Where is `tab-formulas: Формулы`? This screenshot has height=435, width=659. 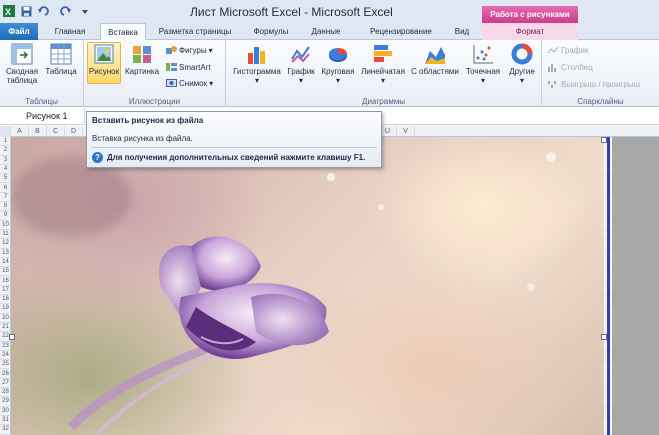
tab-formulas: Формулы is located at coordinates (271, 31).